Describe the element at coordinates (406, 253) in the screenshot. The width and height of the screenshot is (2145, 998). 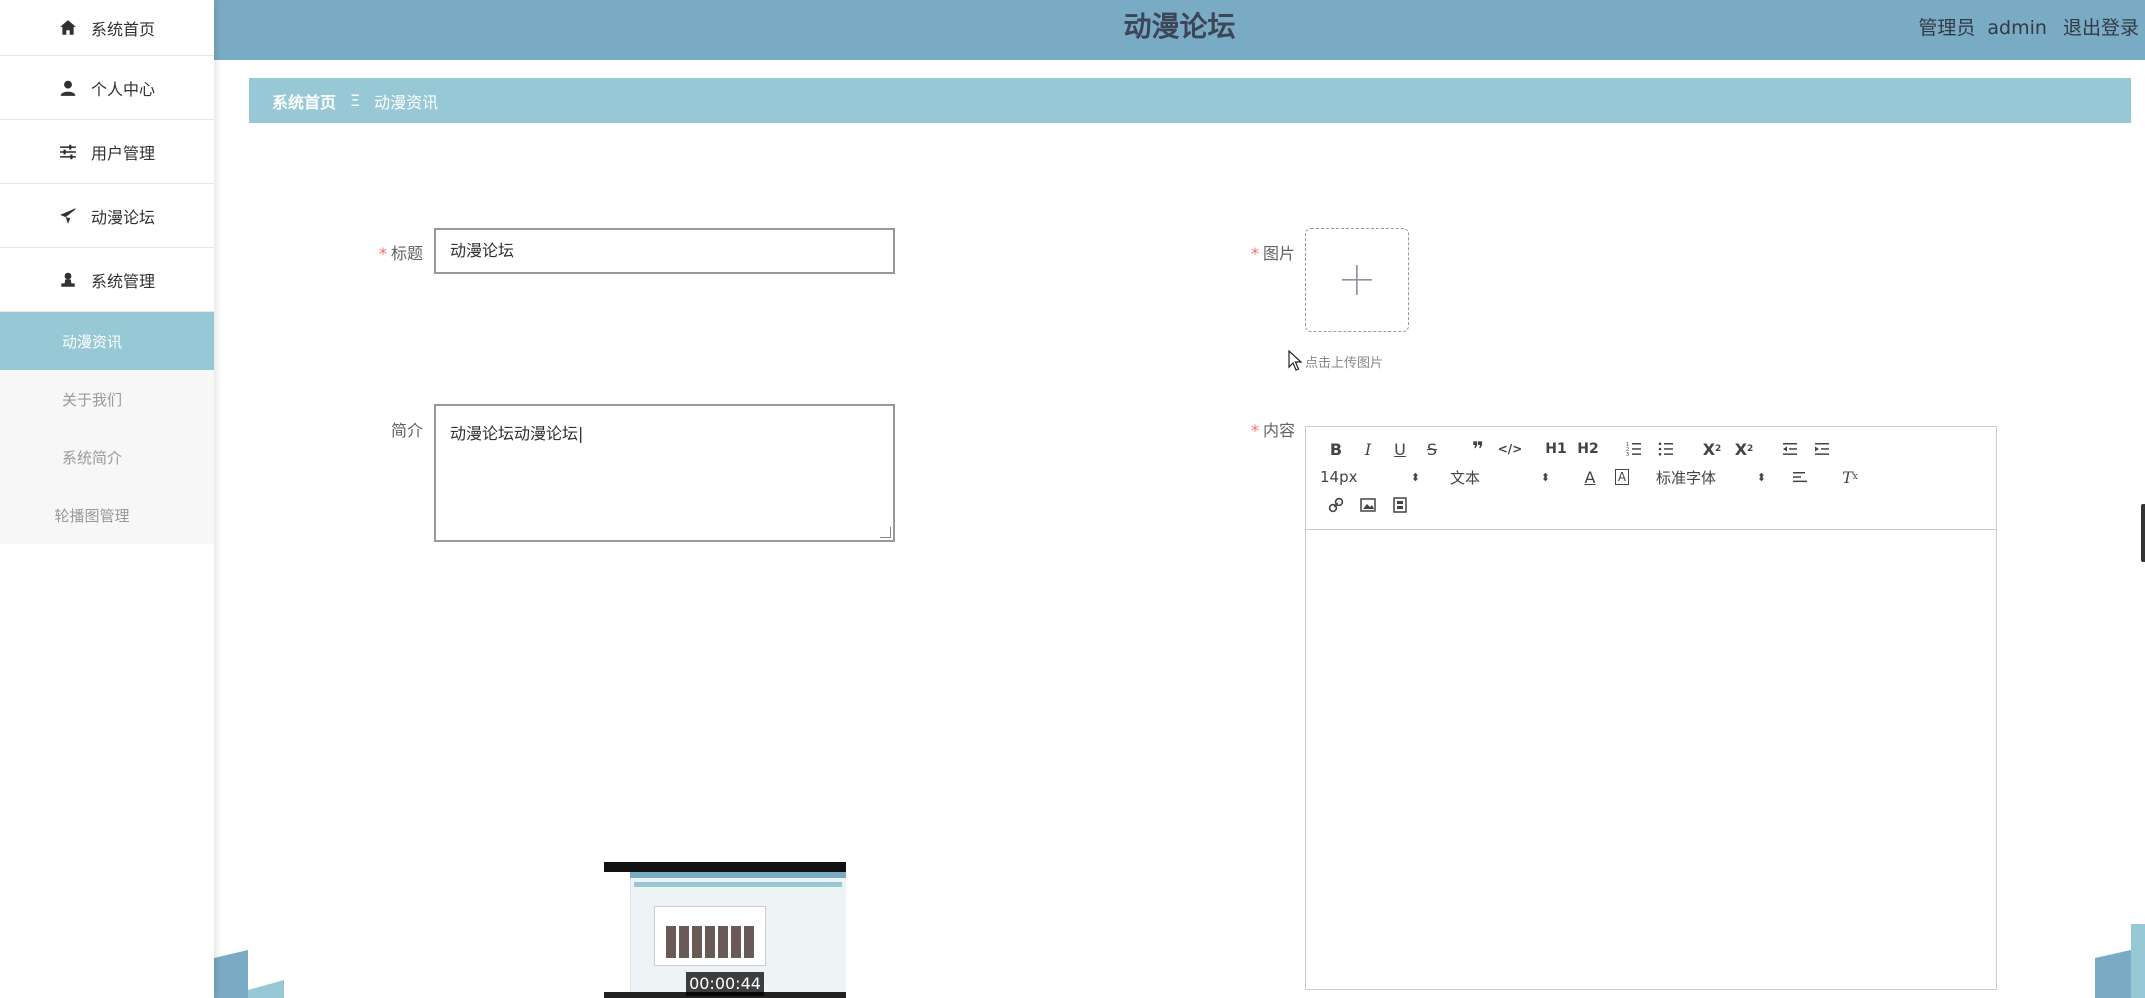
I see `title-label-text: 标题` at that location.